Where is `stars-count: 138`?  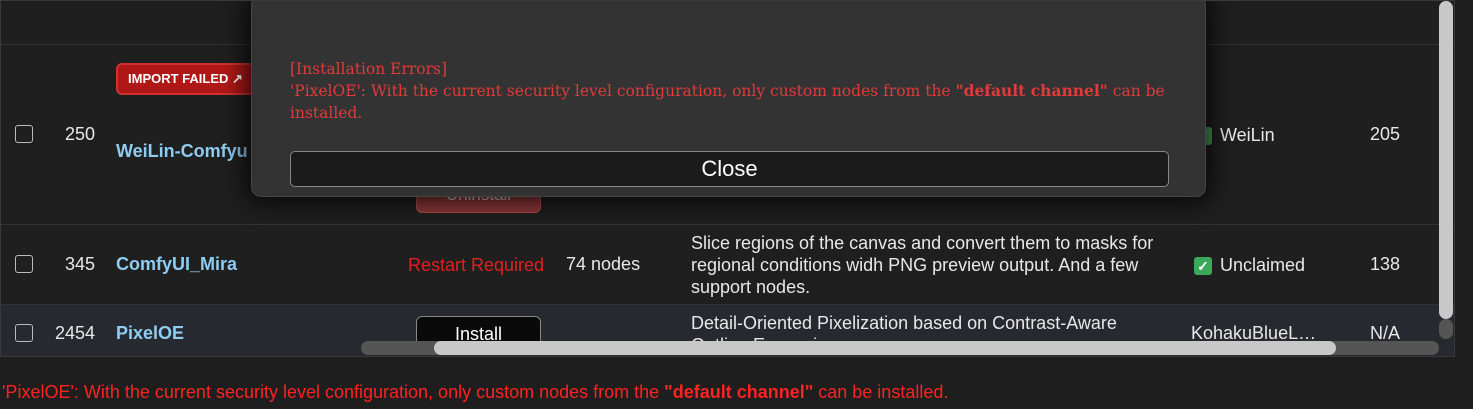
stars-count: 138 is located at coordinates (1385, 264).